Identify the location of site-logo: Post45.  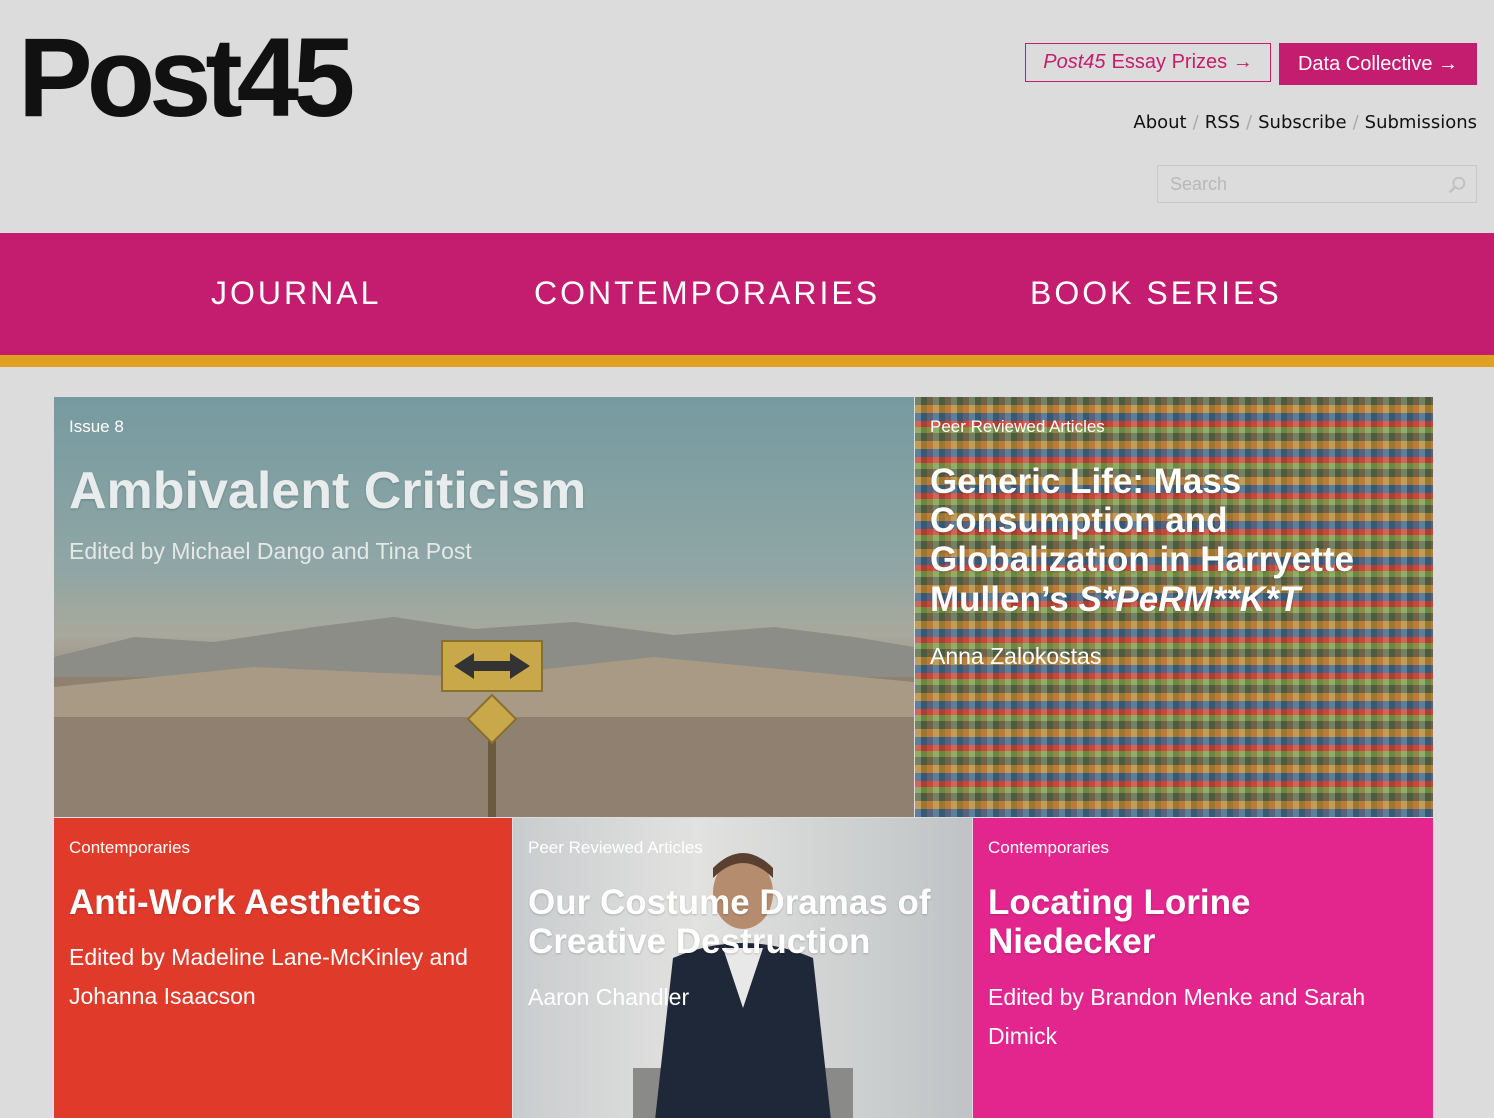
(186, 78).